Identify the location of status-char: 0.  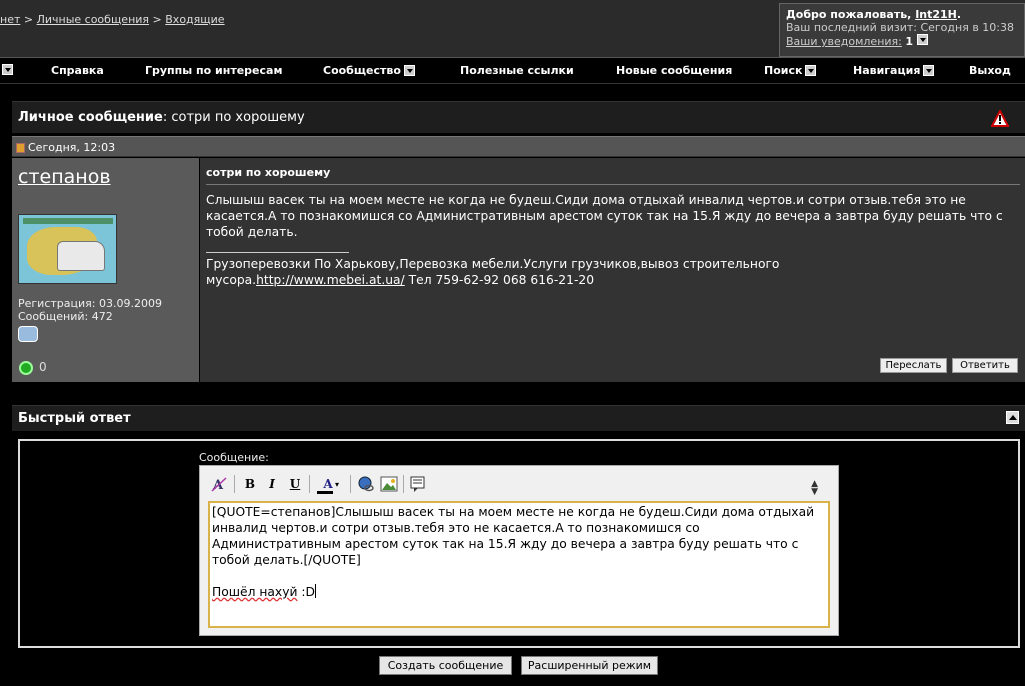
(43, 367).